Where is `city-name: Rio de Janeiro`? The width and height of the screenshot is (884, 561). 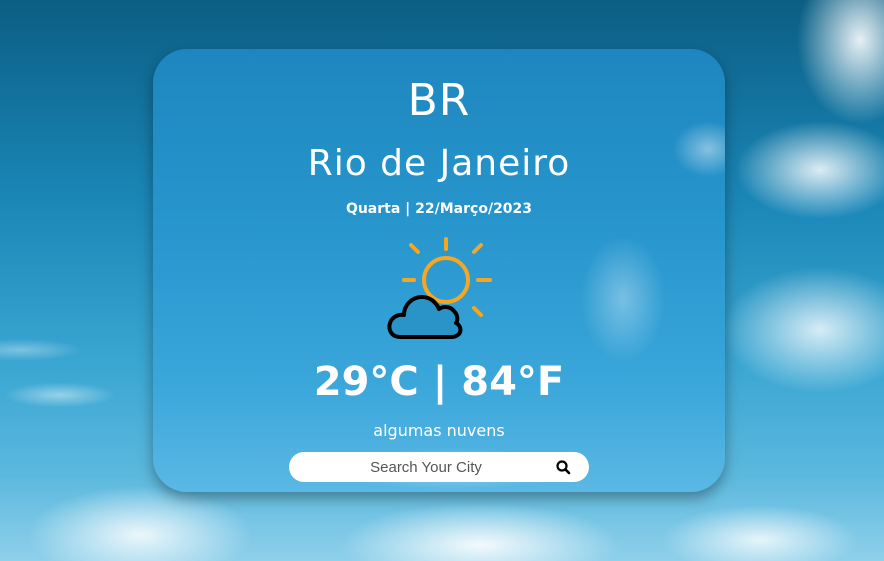
city-name: Rio de Janeiro is located at coordinates (439, 163).